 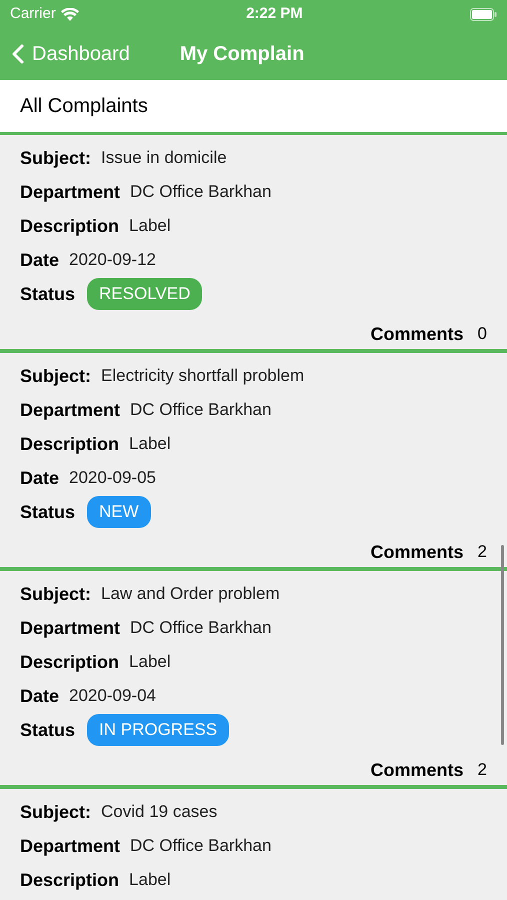 What do you see at coordinates (483, 14) in the screenshot?
I see `battery-icon` at bounding box center [483, 14].